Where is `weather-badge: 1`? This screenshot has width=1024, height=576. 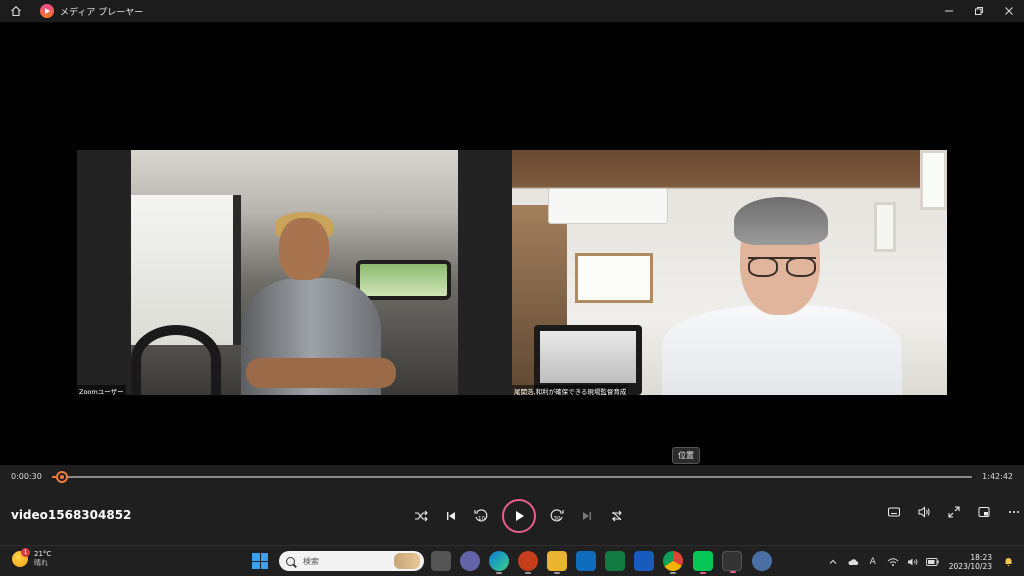
weather-badge: 1 is located at coordinates (25, 552).